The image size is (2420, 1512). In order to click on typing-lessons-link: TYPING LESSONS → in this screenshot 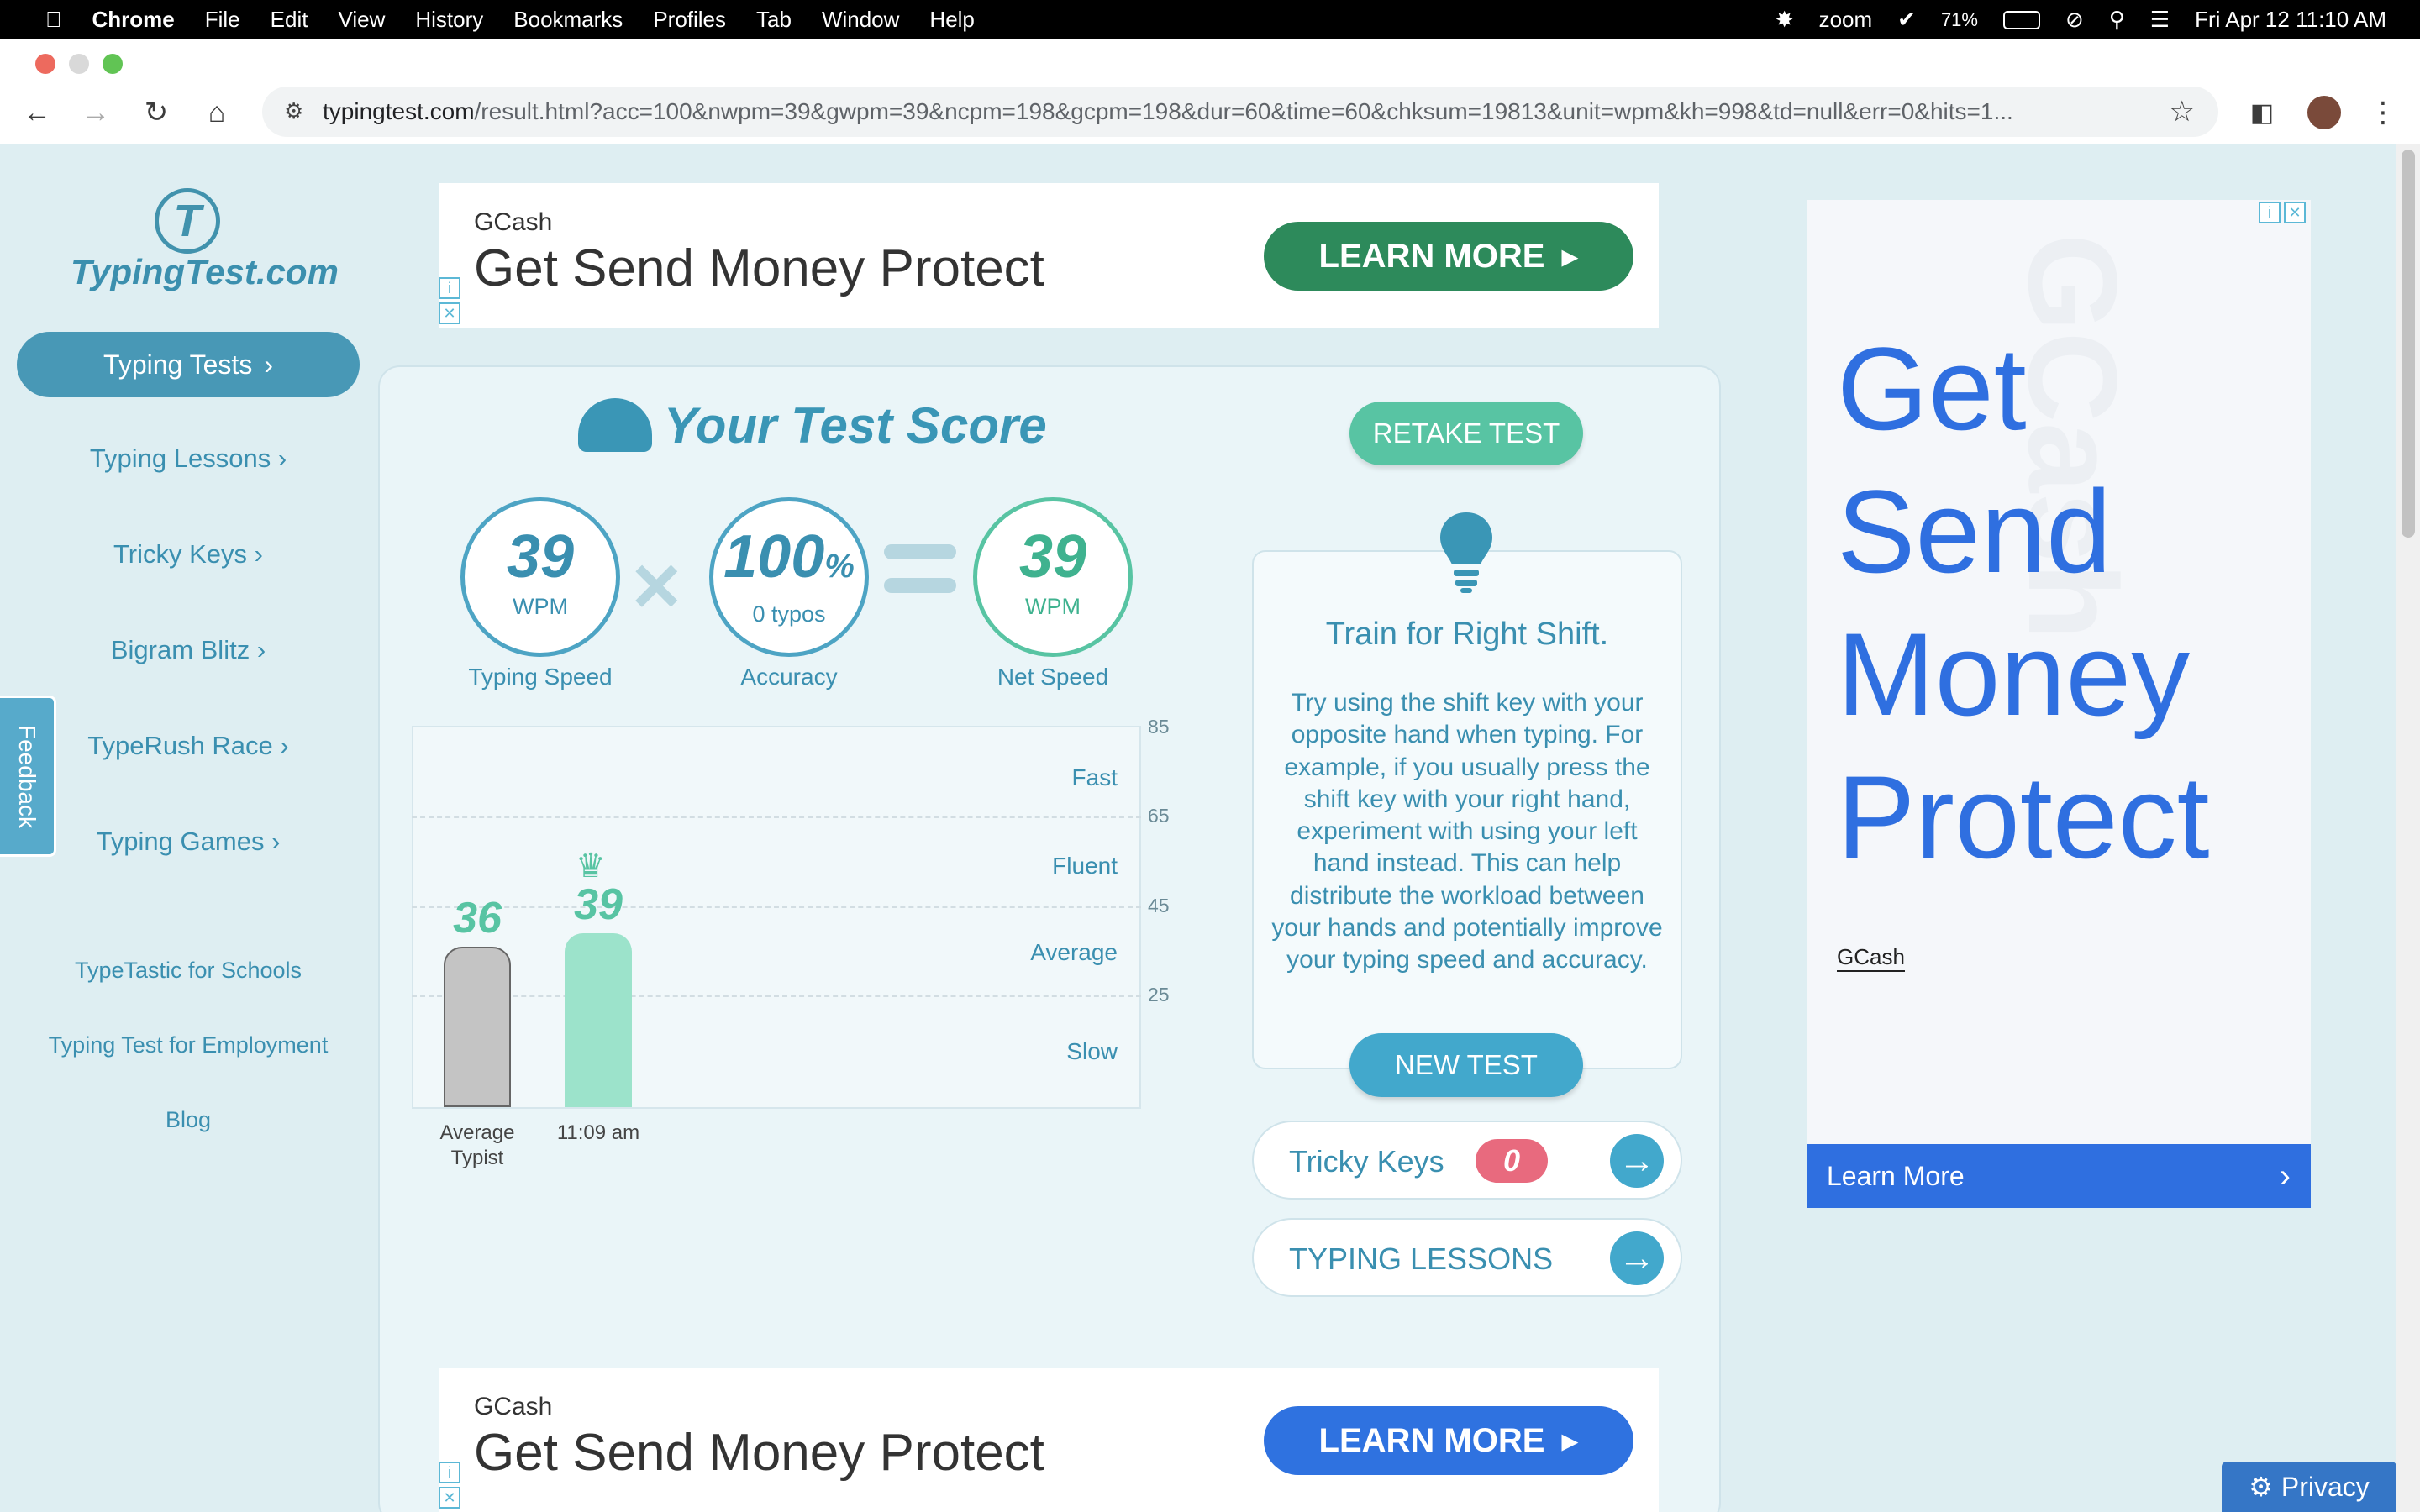, I will do `click(1467, 1257)`.